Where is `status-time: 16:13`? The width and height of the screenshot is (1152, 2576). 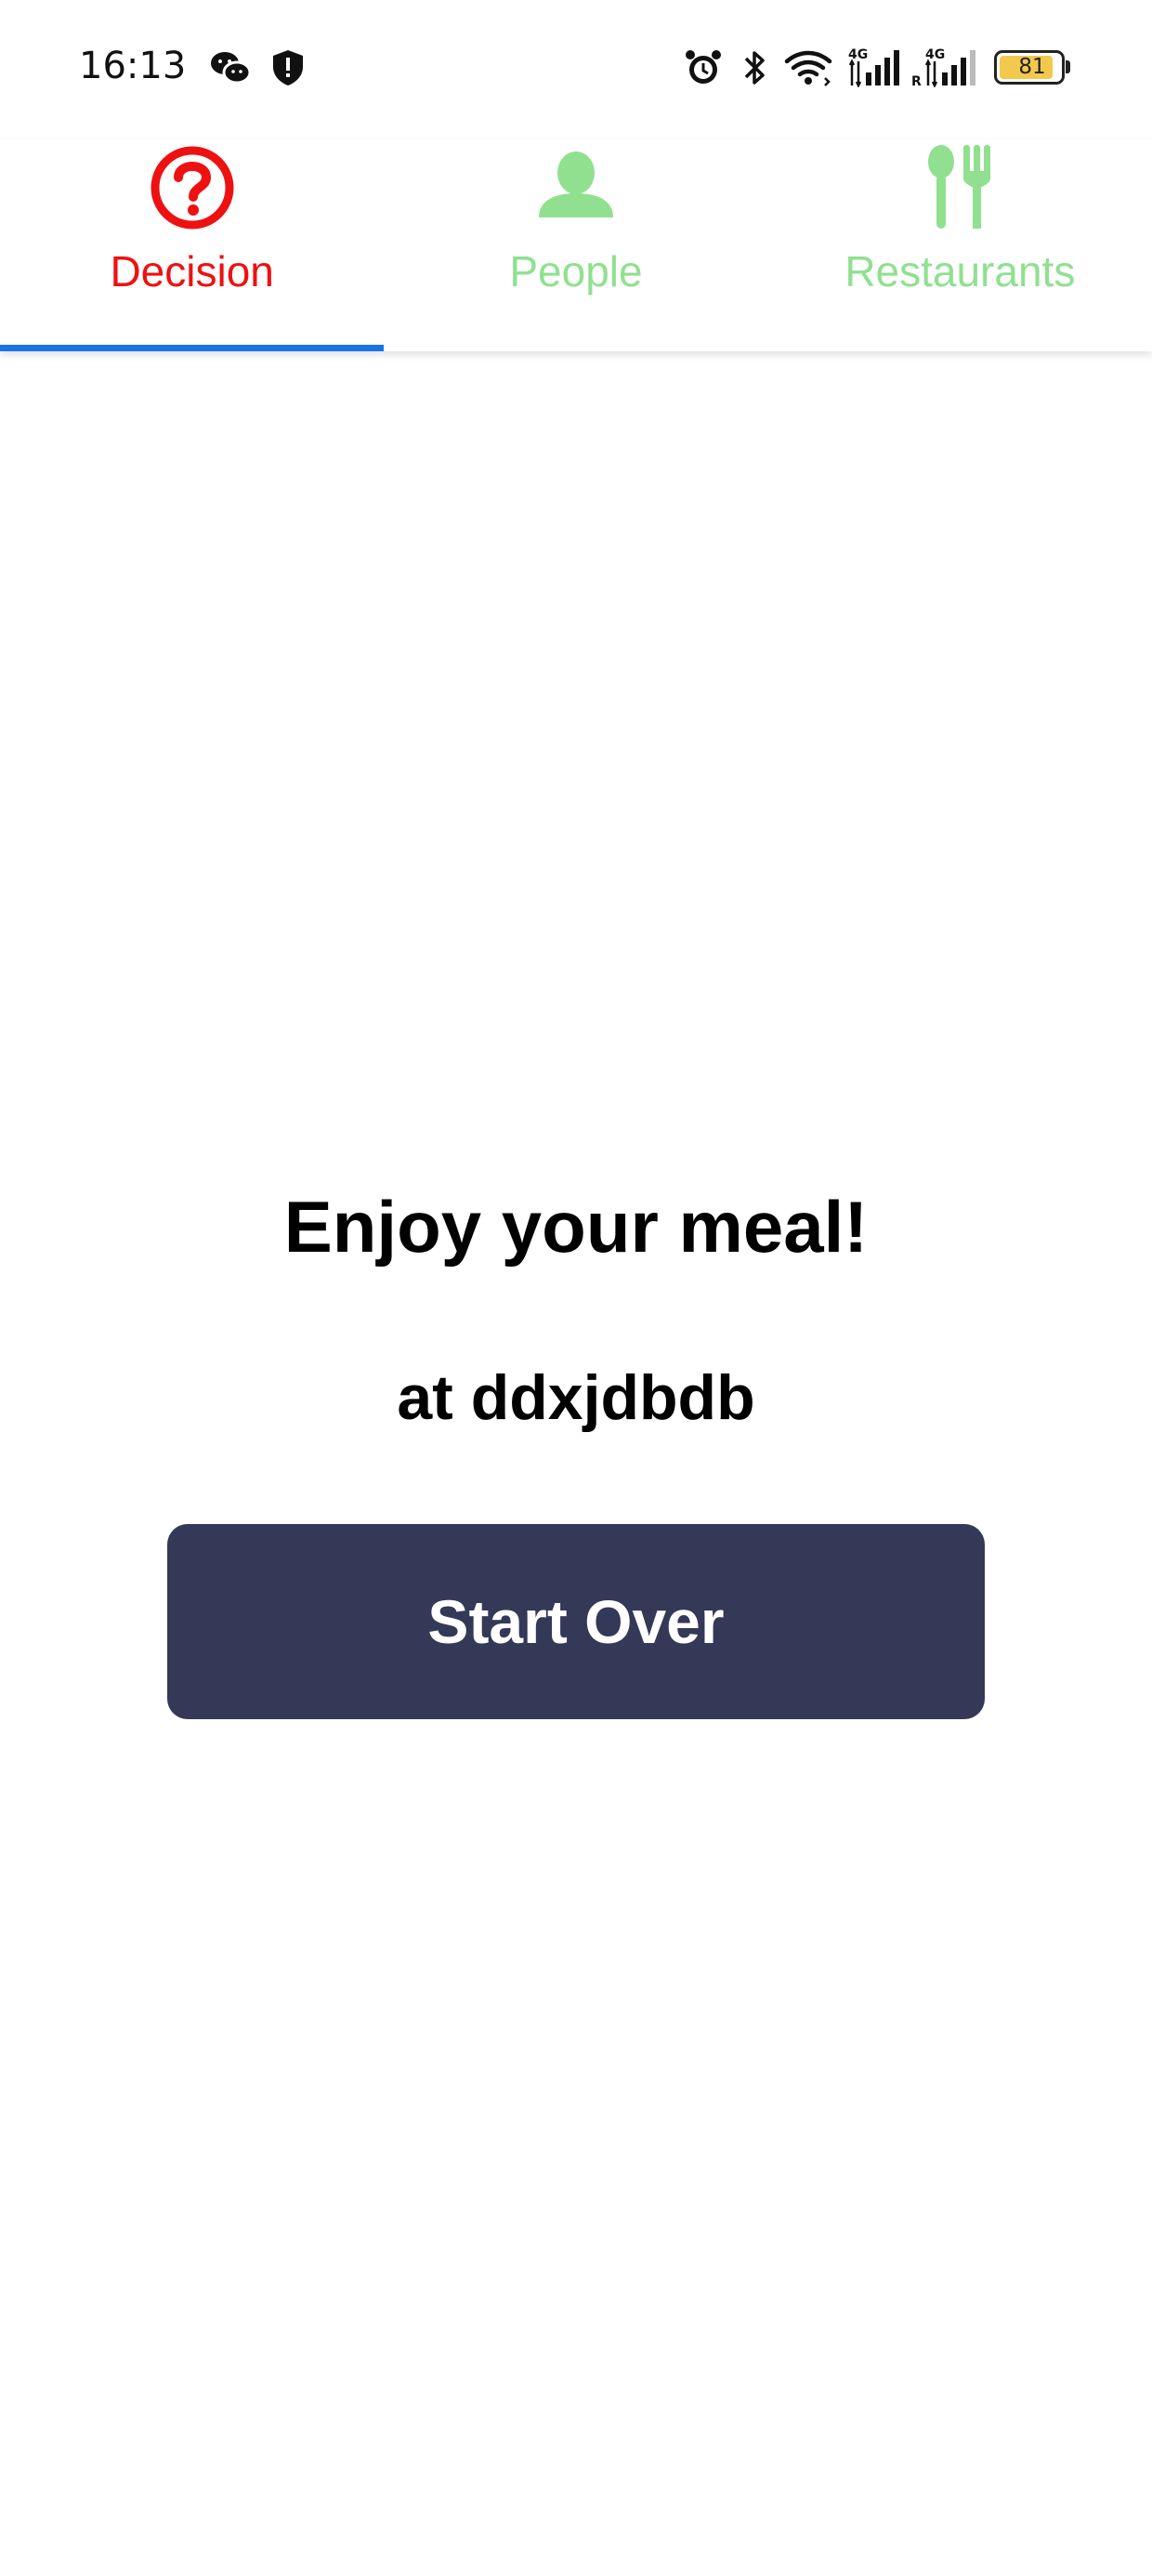 status-time: 16:13 is located at coordinates (133, 66).